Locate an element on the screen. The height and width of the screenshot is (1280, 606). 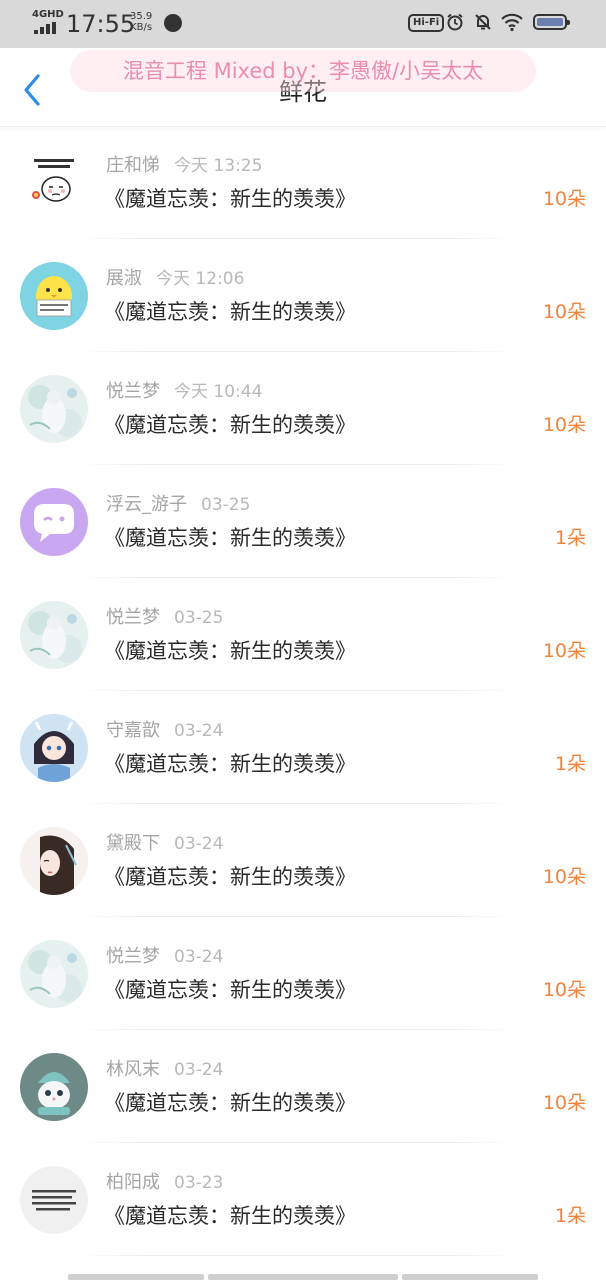
sender-line: 浮云_游子 03-25 is located at coordinates (178, 505).